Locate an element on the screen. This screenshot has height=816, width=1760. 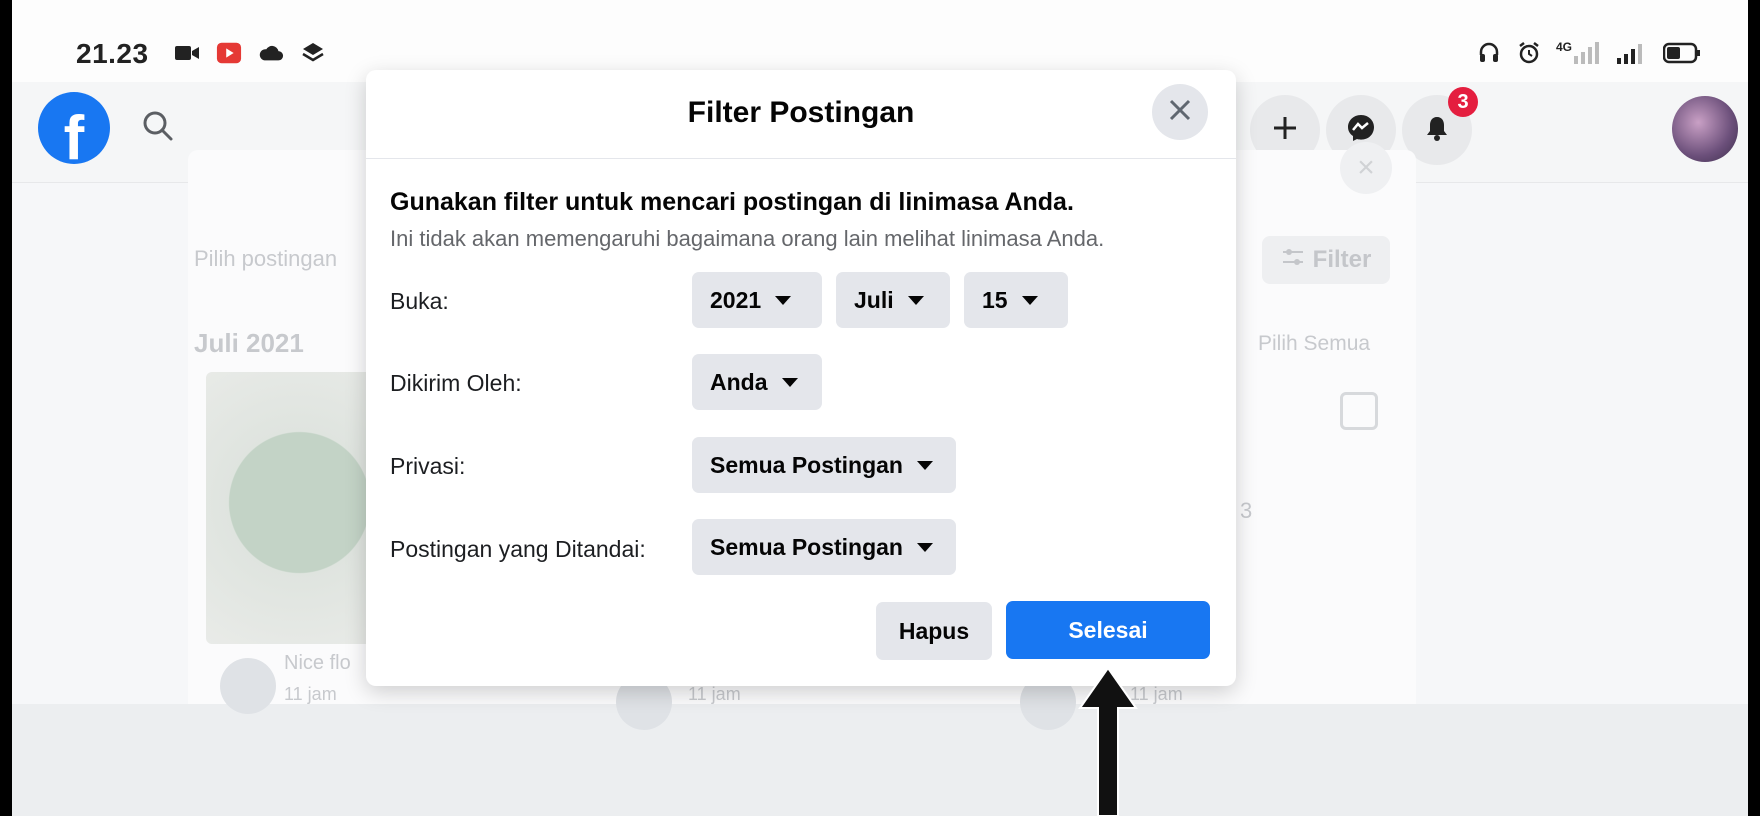
clear-button: Hapus is located at coordinates (934, 631).